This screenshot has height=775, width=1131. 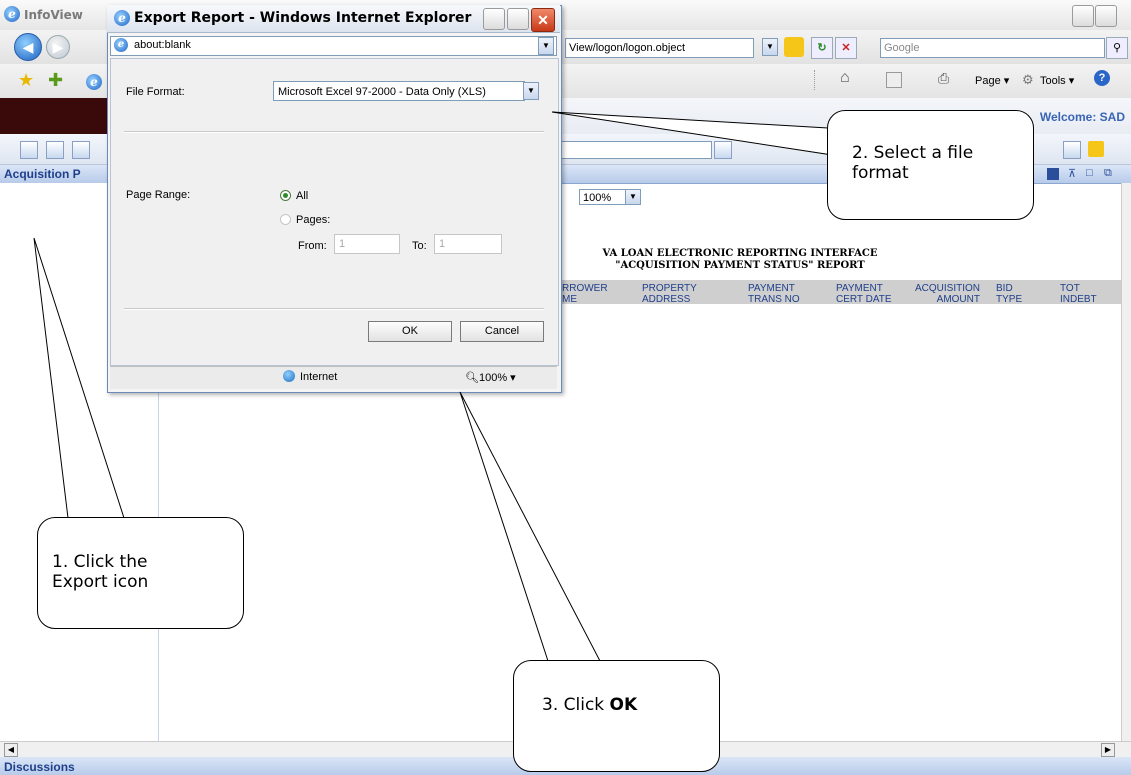 What do you see at coordinates (530, 526) in the screenshot?
I see `callout3-pointer` at bounding box center [530, 526].